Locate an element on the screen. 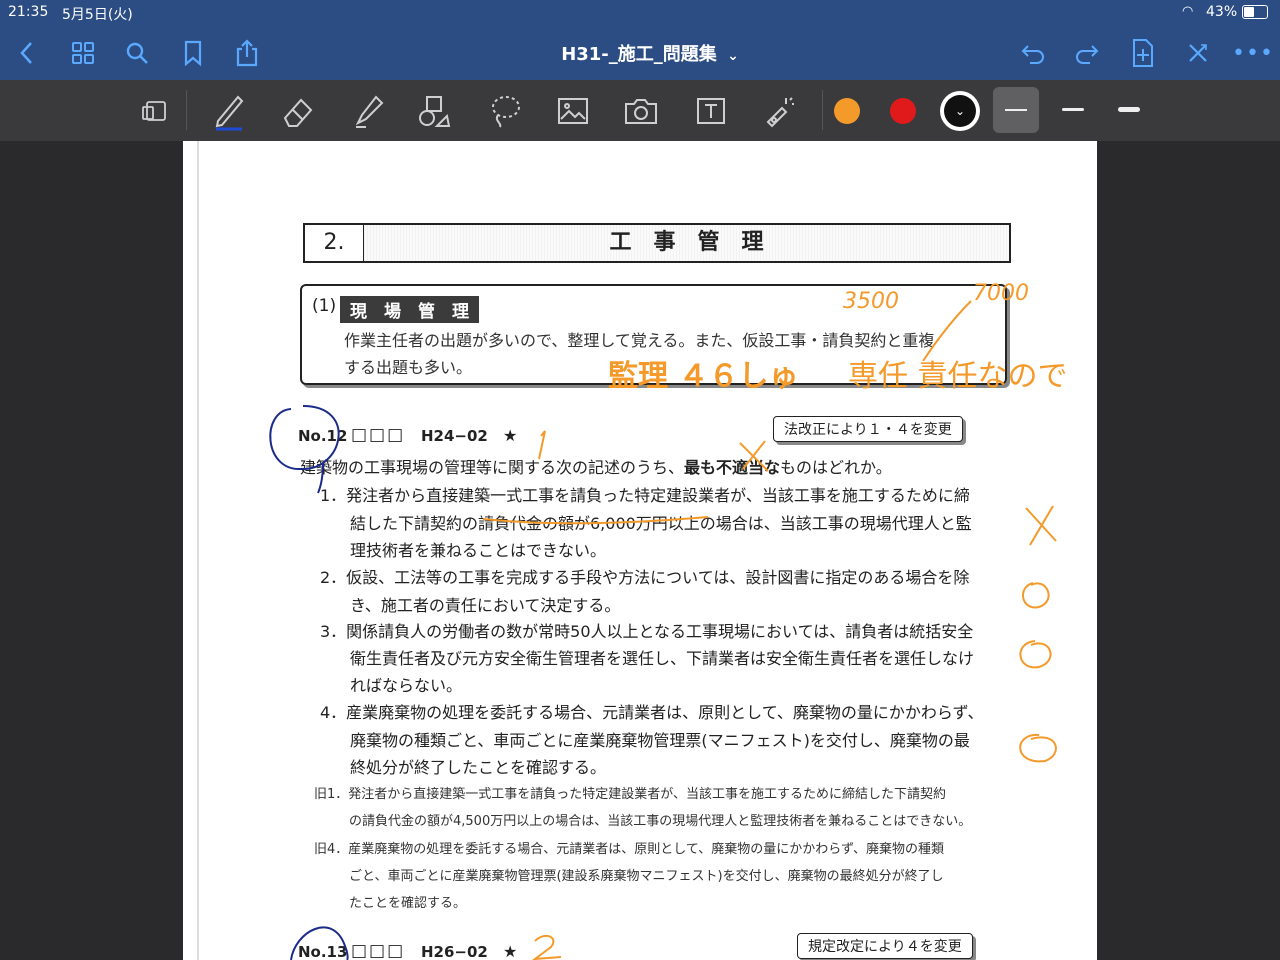 This screenshot has height=960, width=1280. pen-icon: ✱ is located at coordinates (229, 111).